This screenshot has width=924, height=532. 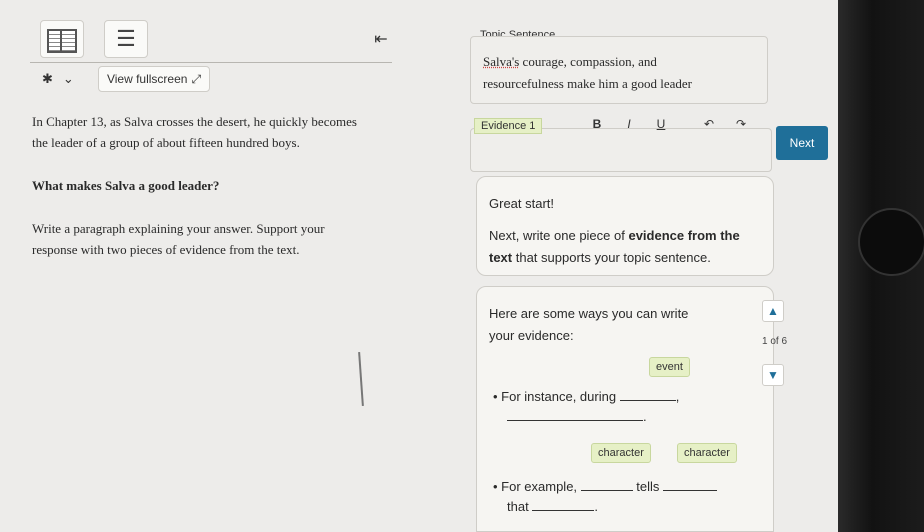 I want to click on chip-character-2: character, so click(x=707, y=453).